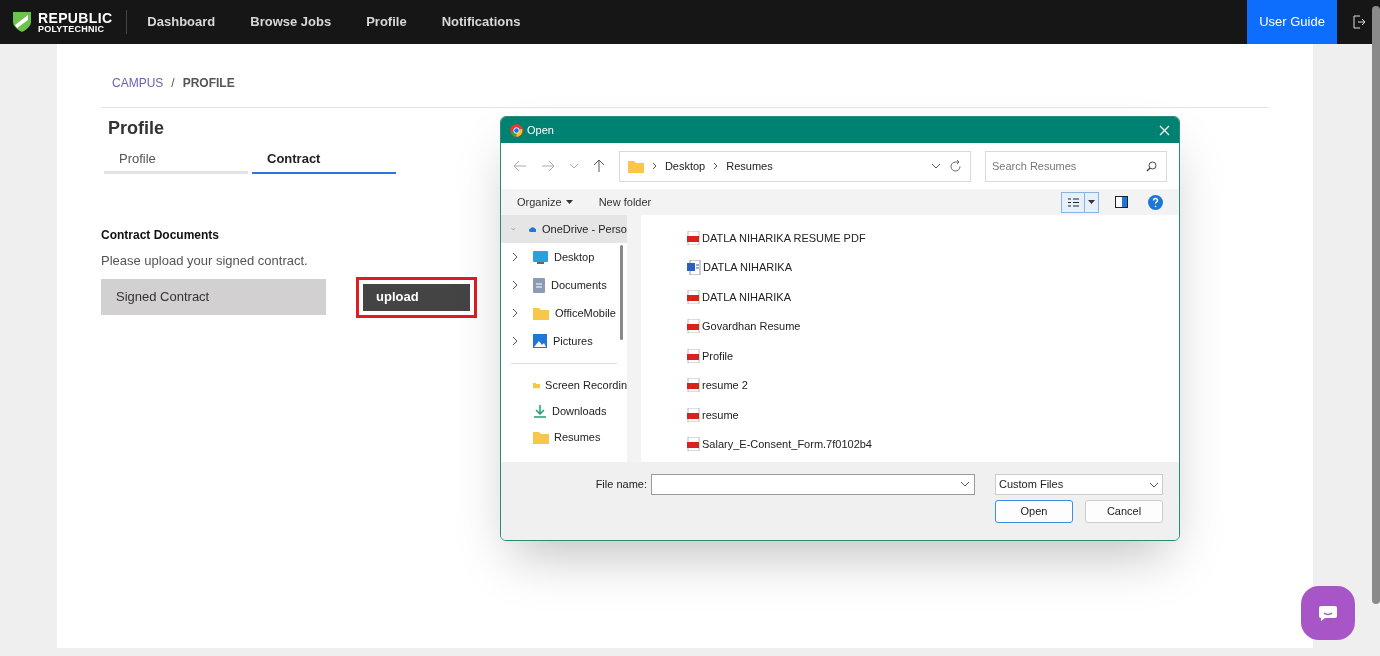 The height and width of the screenshot is (656, 1380). Describe the element at coordinates (324, 160) in the screenshot. I see `tab: Contract` at that location.